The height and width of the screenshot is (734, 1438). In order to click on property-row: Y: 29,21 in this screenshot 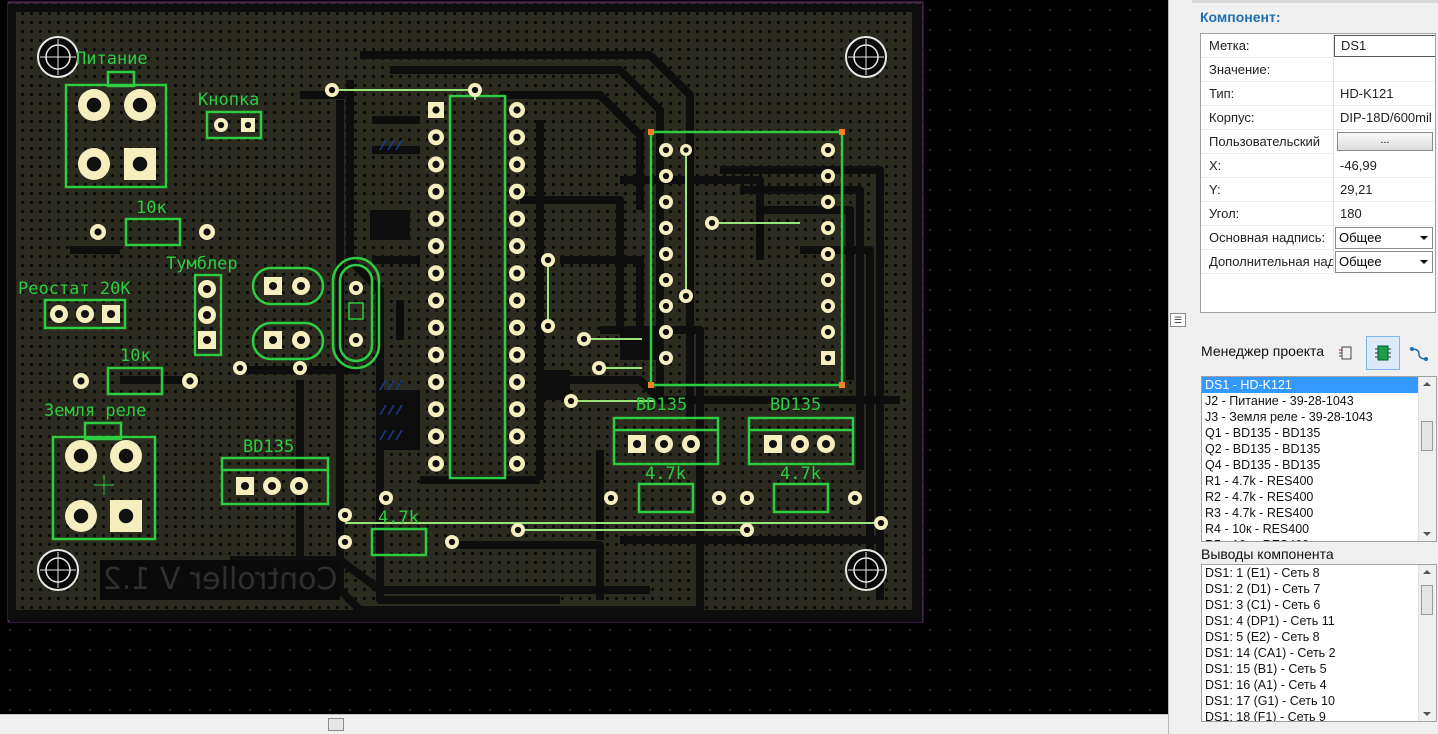, I will do `click(1318, 190)`.